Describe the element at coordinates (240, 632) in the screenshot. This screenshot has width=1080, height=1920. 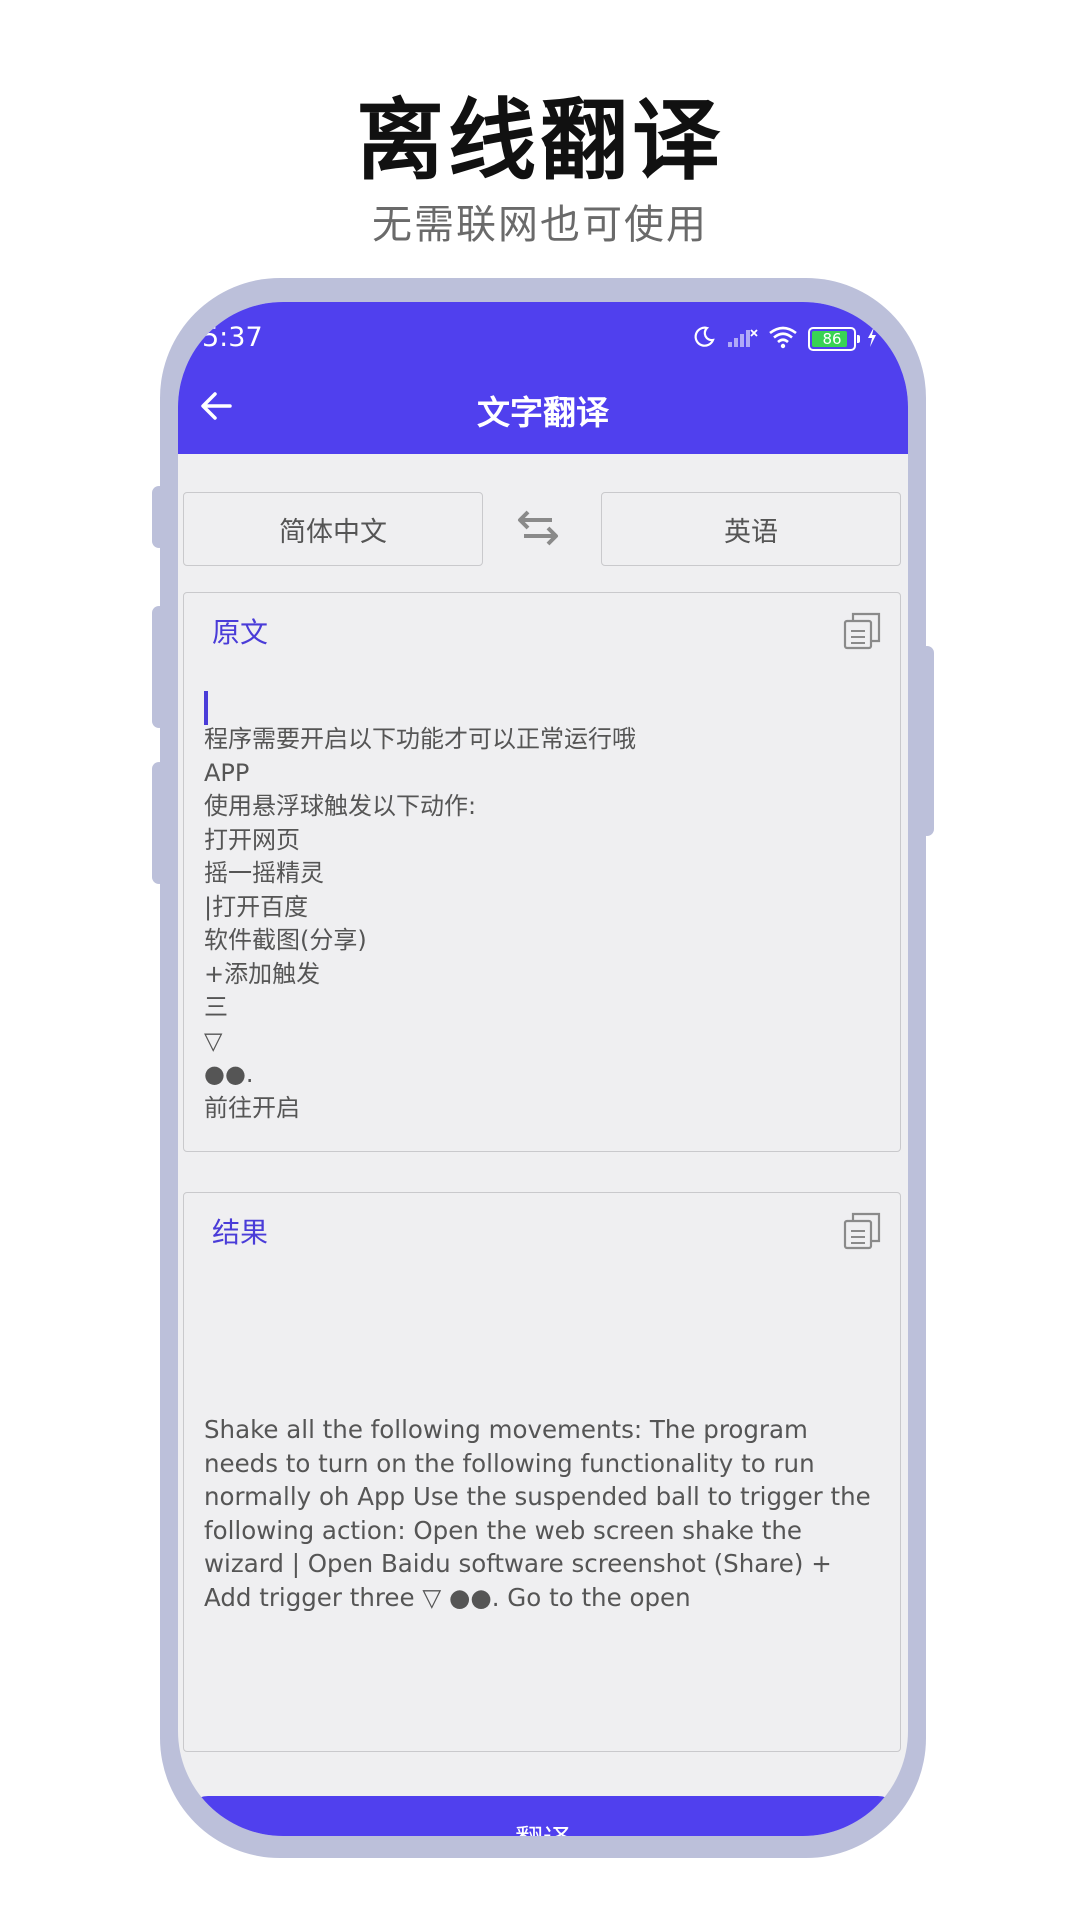
I see `source-label: 原文` at that location.